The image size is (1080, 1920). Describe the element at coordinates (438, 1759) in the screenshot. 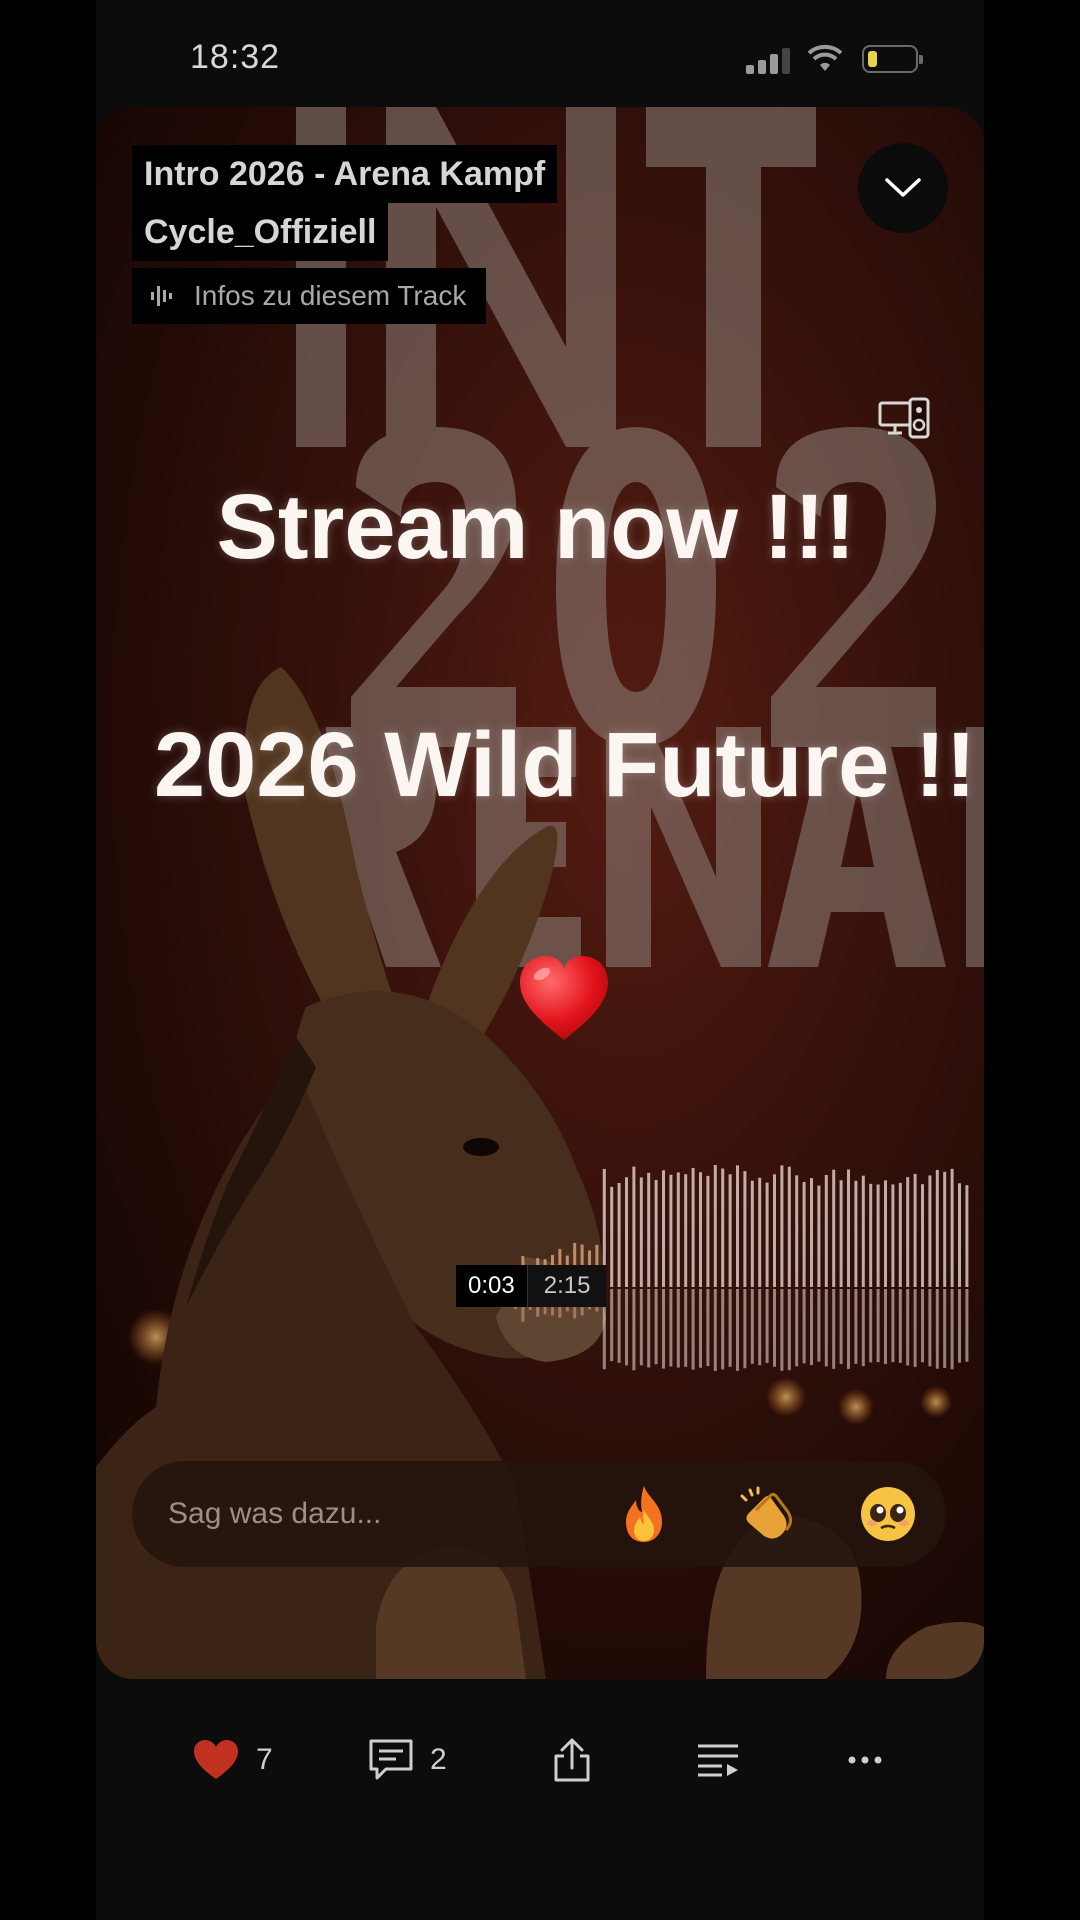

I see `comment-count: 2` at that location.